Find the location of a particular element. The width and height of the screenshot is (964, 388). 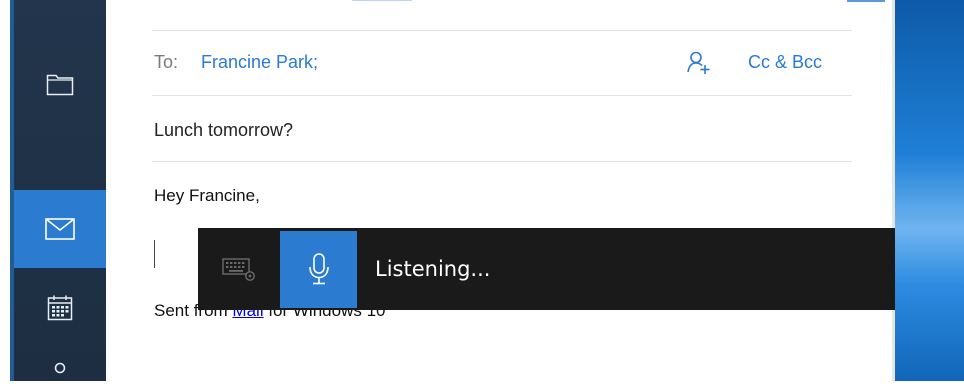

nav-rail is located at coordinates (60, 190).